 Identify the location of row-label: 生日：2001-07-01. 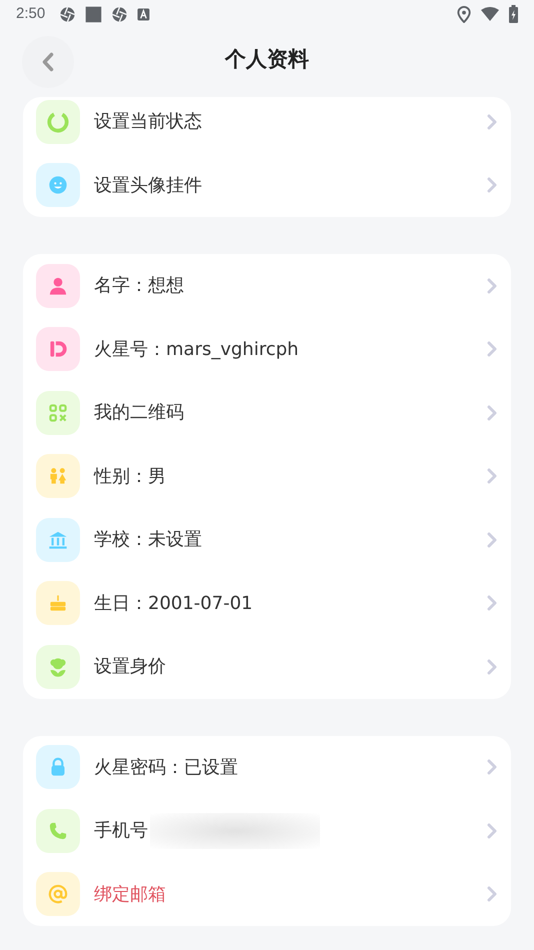
(173, 603).